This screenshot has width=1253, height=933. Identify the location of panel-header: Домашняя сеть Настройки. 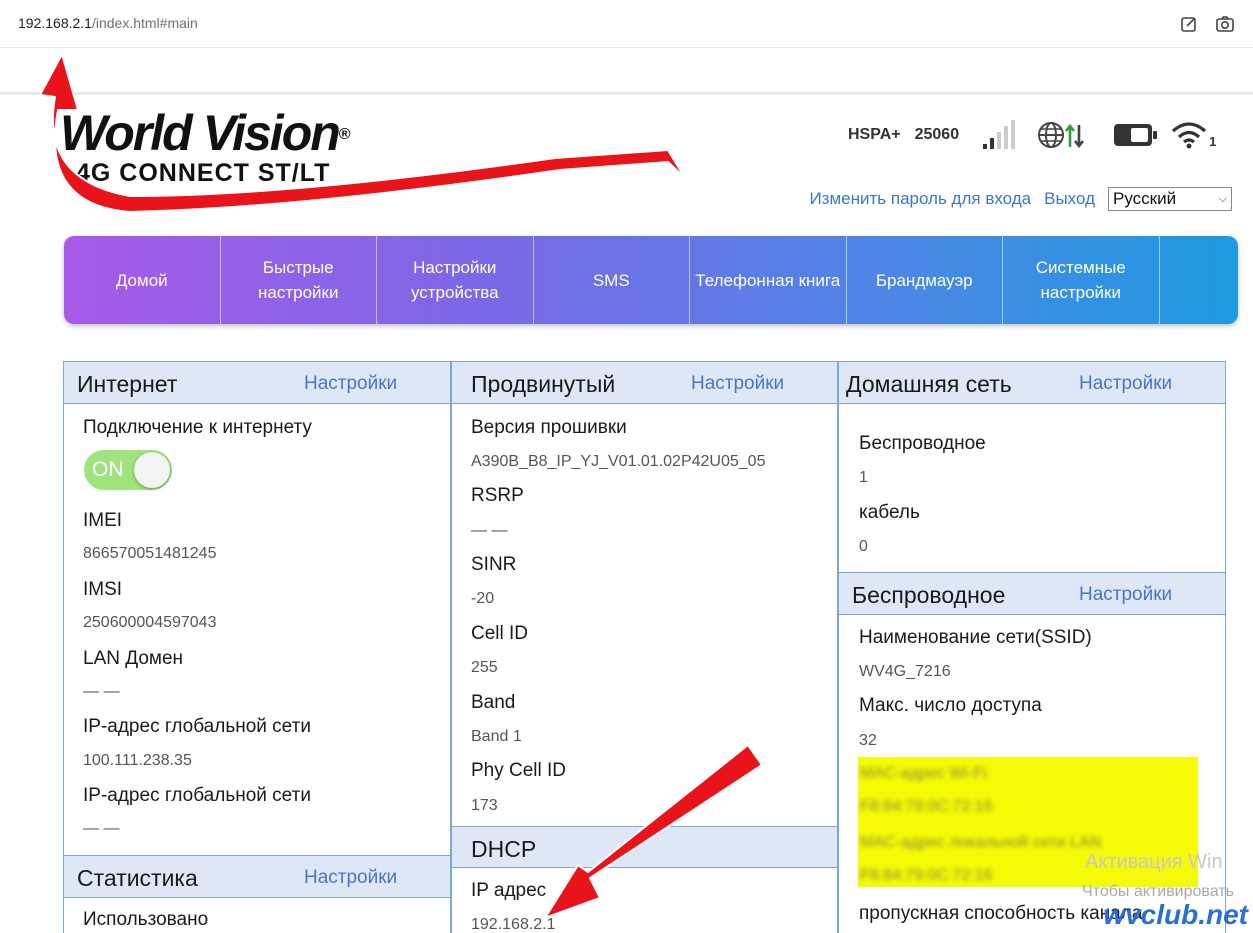
(1032, 383).